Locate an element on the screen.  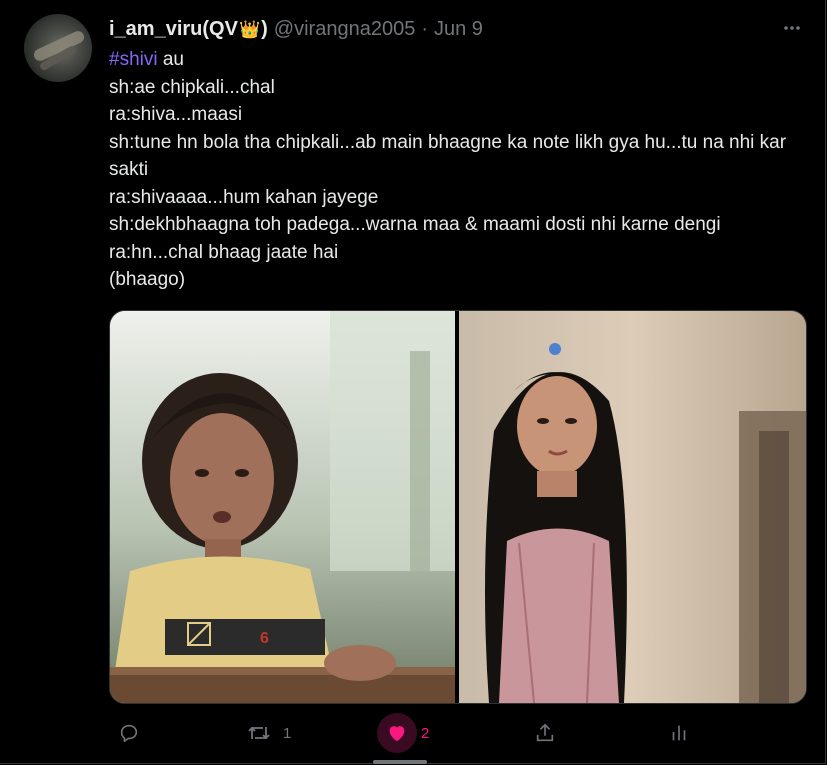
svg-text: 6 is located at coordinates (264, 638).